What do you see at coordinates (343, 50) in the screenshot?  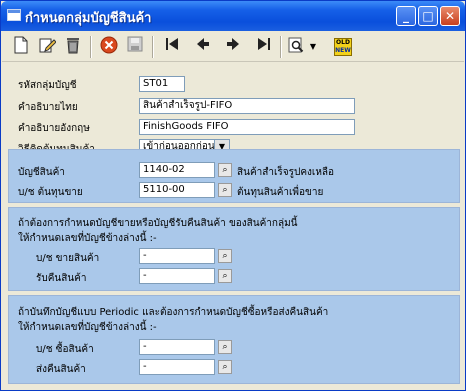 I see `new-label: NEW` at bounding box center [343, 50].